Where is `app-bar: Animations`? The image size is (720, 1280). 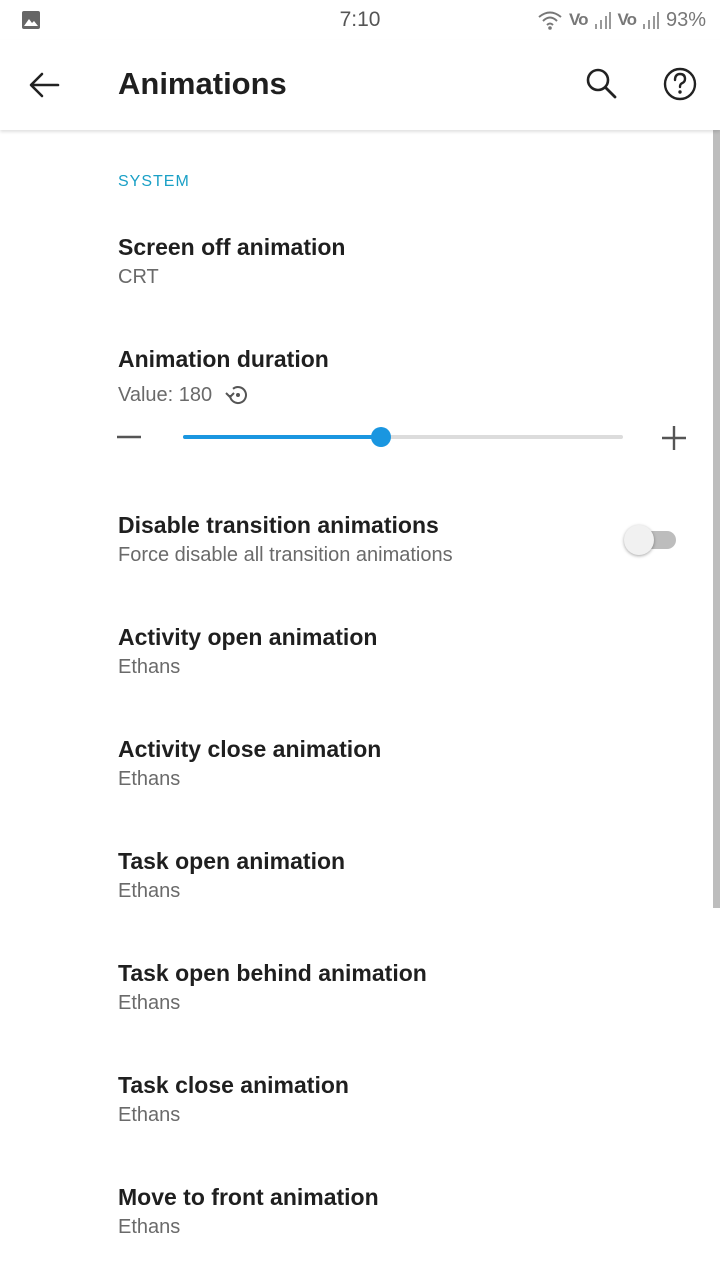
app-bar: Animations is located at coordinates (360, 85).